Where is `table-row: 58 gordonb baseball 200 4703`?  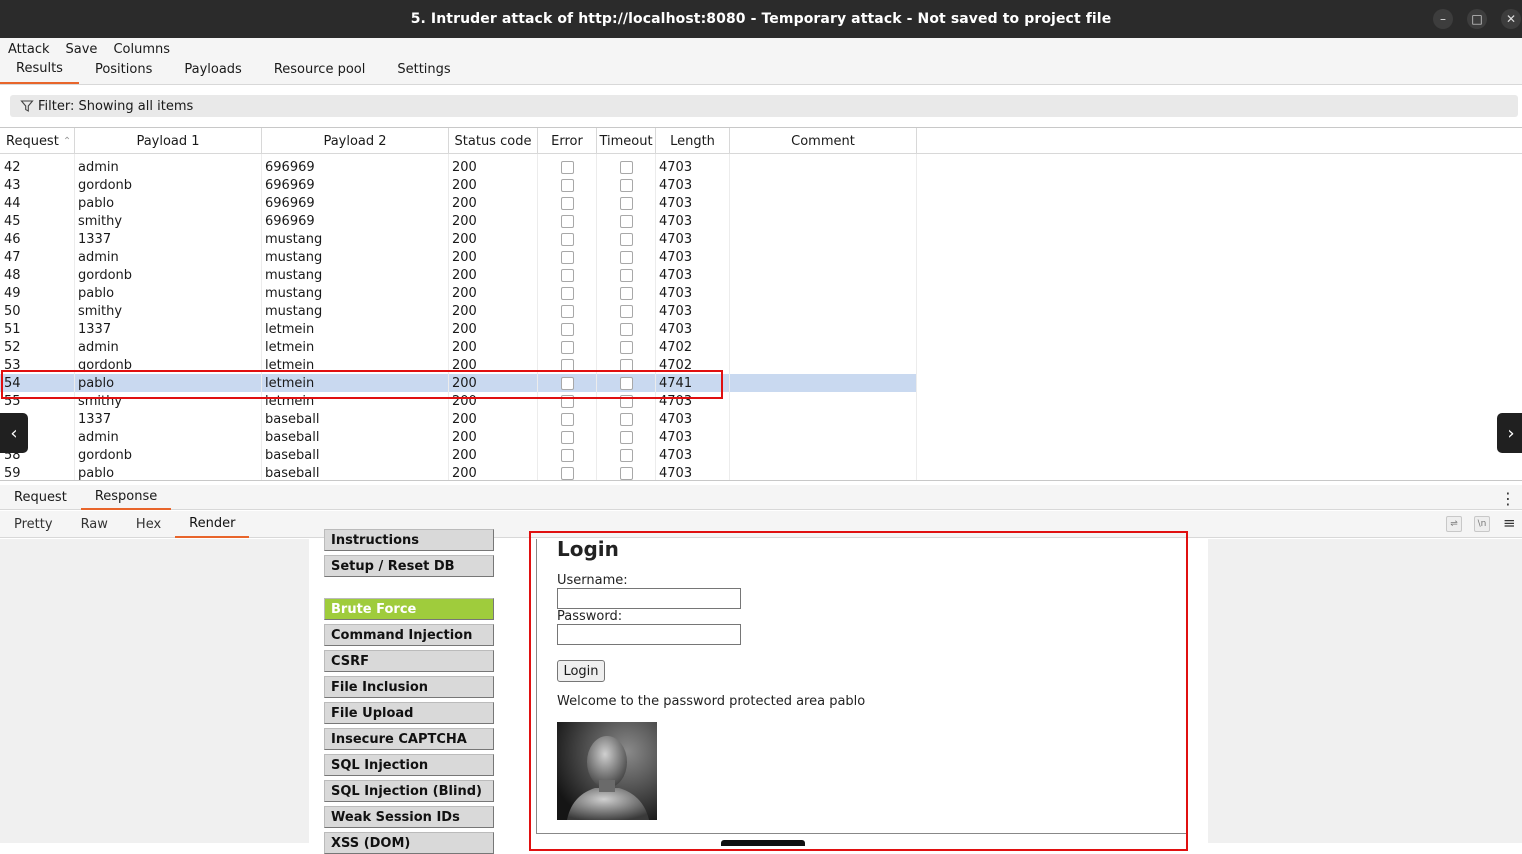 table-row: 58 gordonb baseball 200 4703 is located at coordinates (458, 455).